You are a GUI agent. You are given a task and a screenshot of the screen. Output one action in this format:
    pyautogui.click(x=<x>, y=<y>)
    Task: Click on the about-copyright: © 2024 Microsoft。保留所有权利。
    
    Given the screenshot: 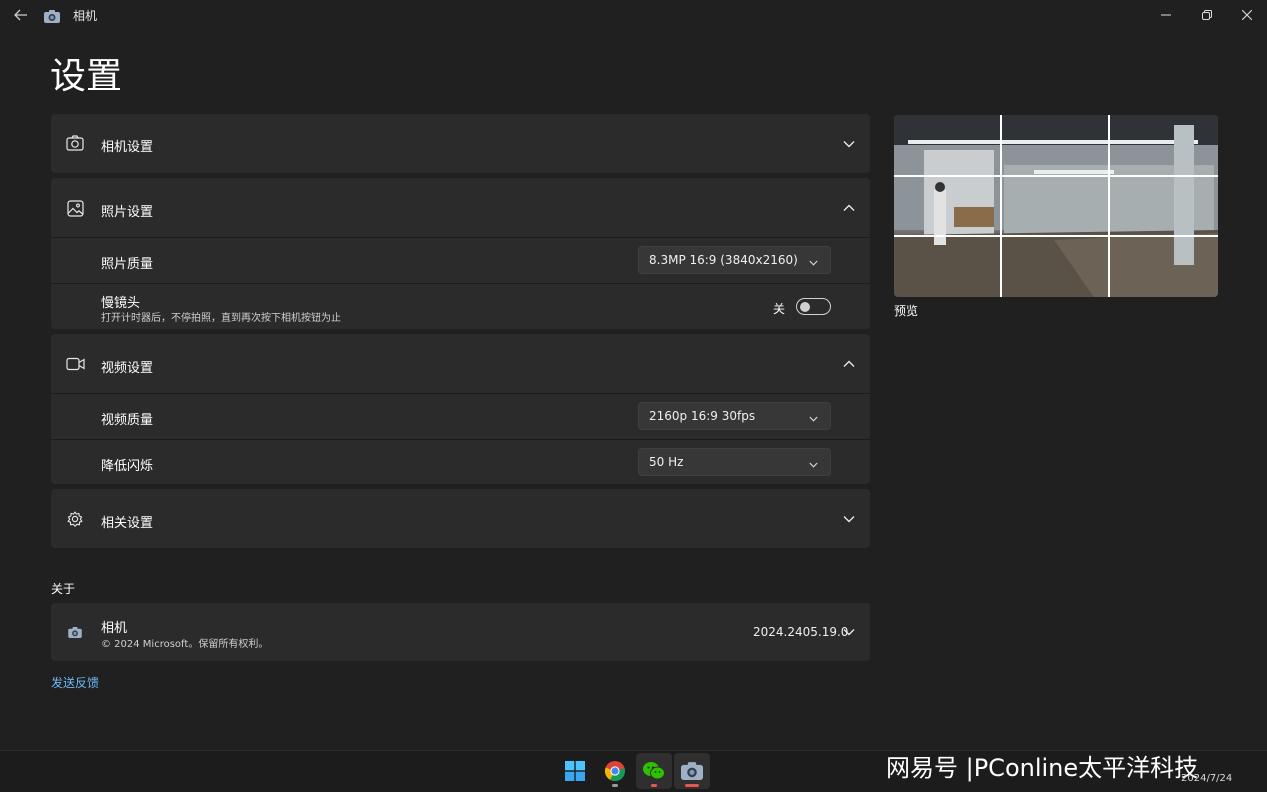 What is the action you would take?
    pyautogui.click(x=185, y=644)
    